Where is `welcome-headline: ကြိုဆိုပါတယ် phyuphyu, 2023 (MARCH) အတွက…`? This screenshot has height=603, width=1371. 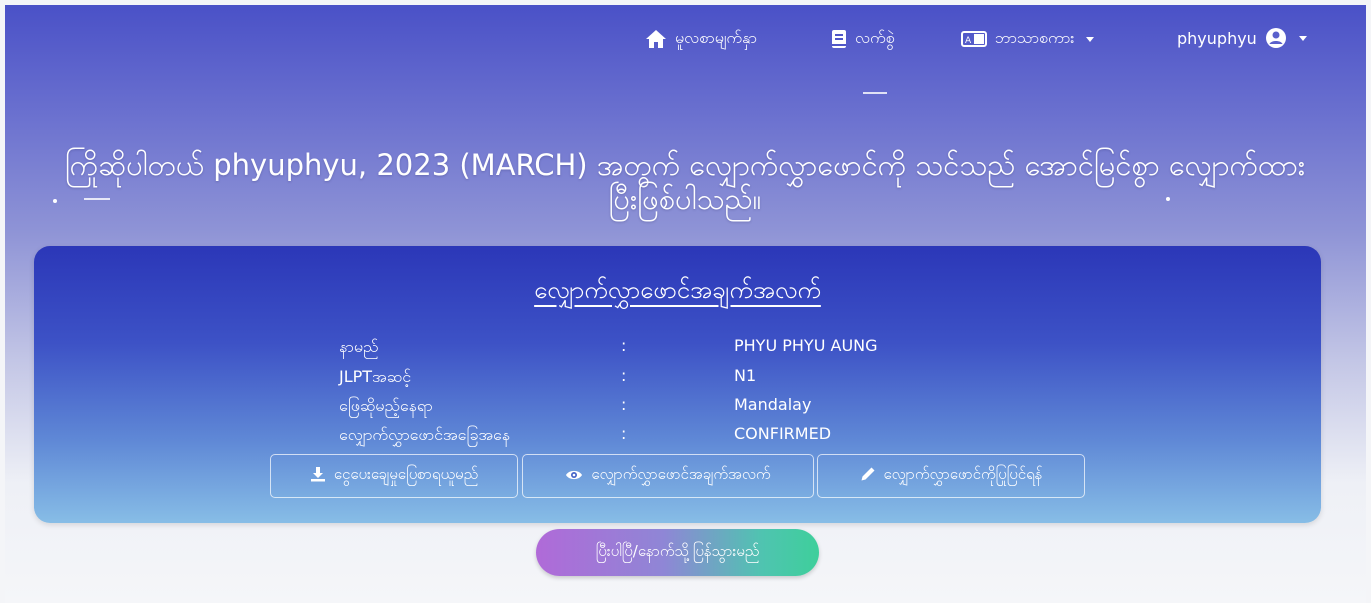 welcome-headline: ကြိုဆိုပါတယ် phyuphyu, 2023 (MARCH) အတွက… is located at coordinates (685, 182).